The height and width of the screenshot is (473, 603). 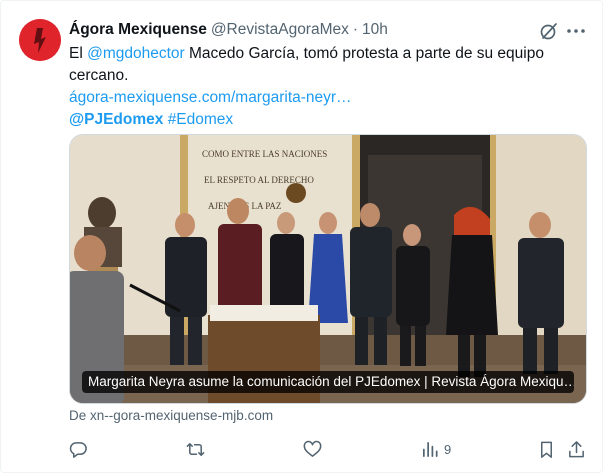 I want to click on tweet-header: Ágora Mexiquense @RevistaAgoraMex · 10h, so click(x=327, y=30).